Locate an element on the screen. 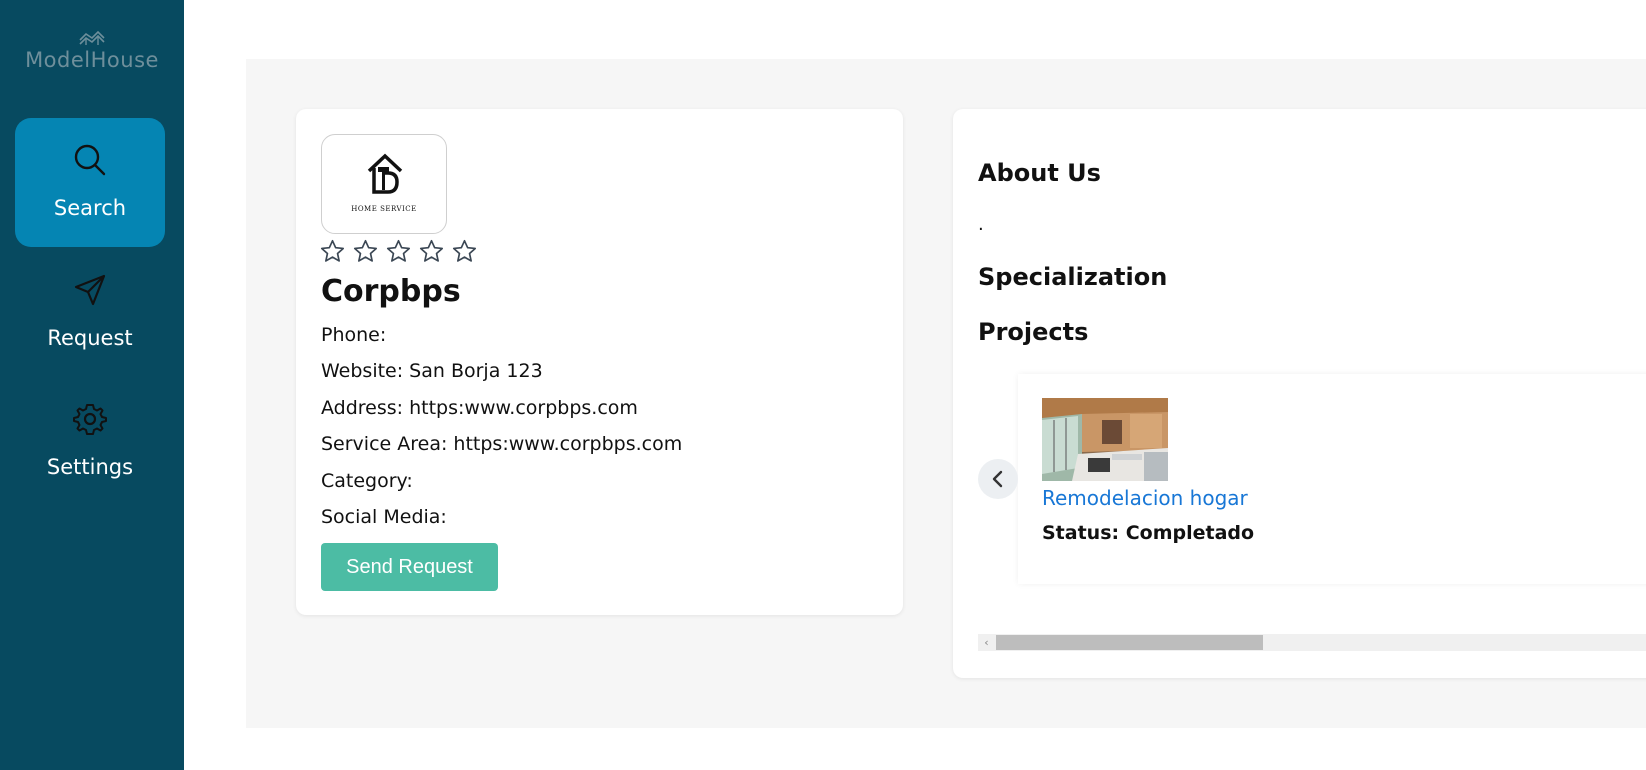 The height and width of the screenshot is (770, 1646). sidebar: ModelHouse Search Request Settings is located at coordinates (92, 385).